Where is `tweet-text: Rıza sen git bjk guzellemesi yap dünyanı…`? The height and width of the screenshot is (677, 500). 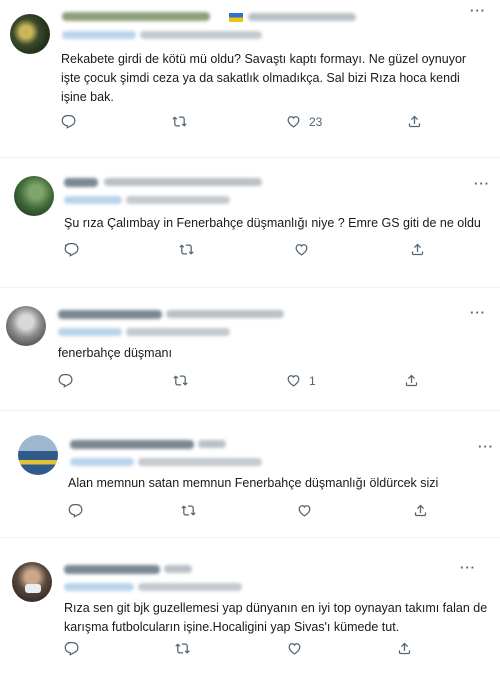
tweet-text: Rıza sen git bjk guzellemesi yap dünyanı… is located at coordinates (276, 617).